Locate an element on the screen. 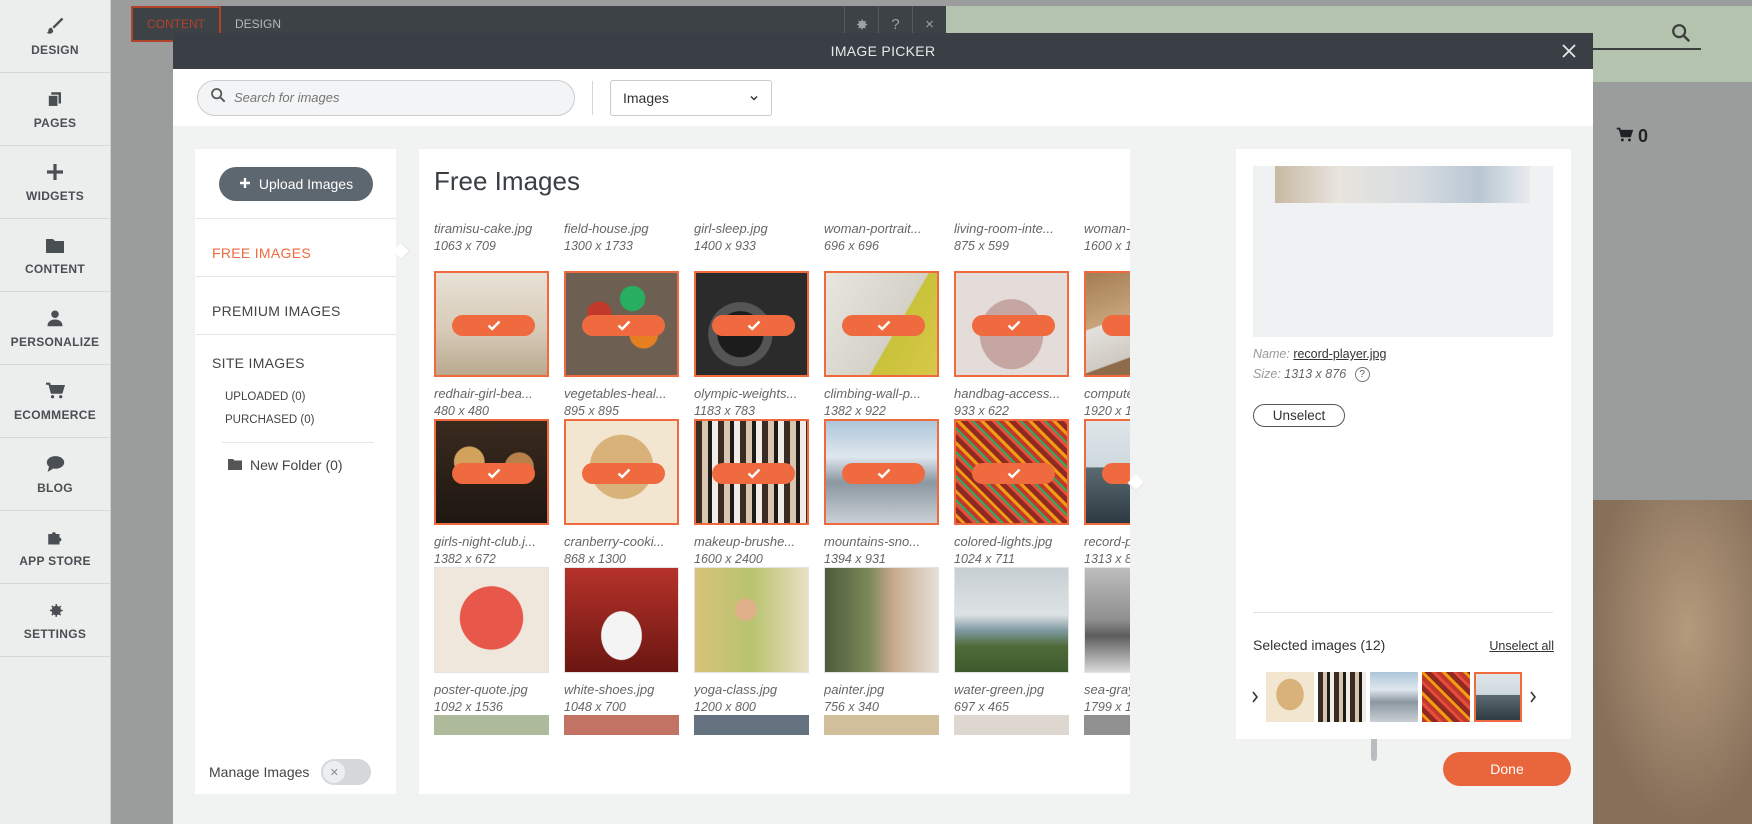 The image size is (1752, 824). image-tile: field-house.jpg 1300 x 1733 is located at coordinates (621, 233).